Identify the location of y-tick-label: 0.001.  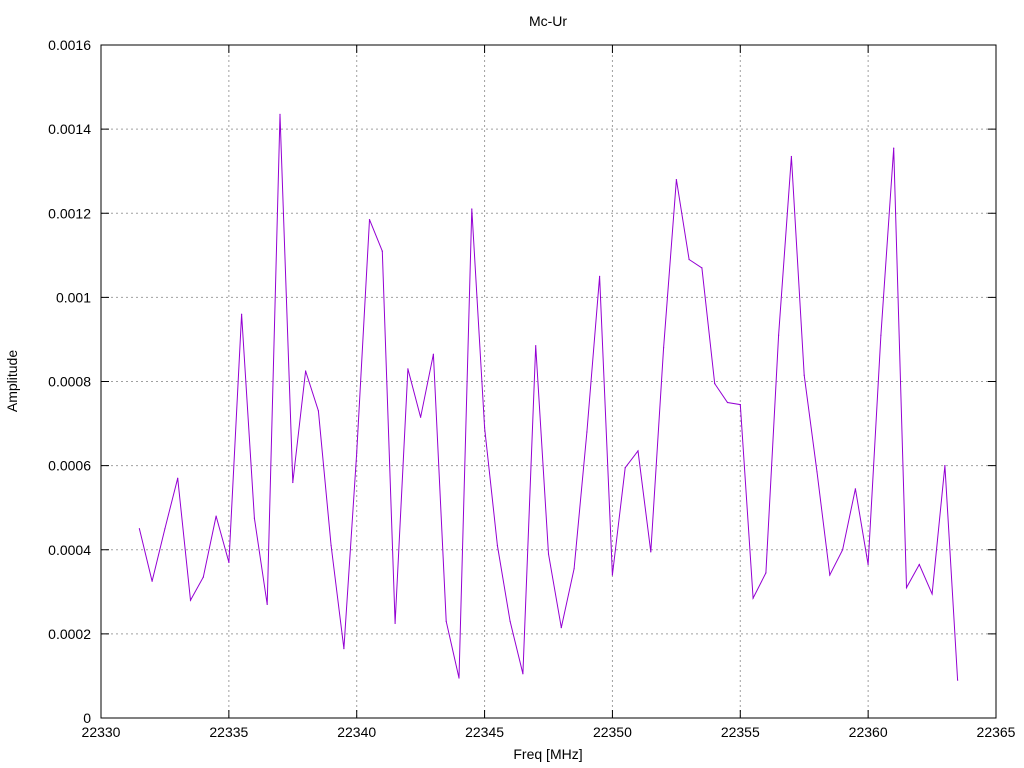
(73, 297).